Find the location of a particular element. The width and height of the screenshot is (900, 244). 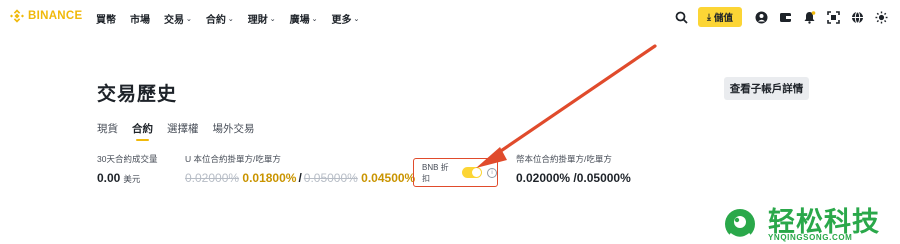

bnb-discount-label: BNB 折扣 is located at coordinates (435, 172).